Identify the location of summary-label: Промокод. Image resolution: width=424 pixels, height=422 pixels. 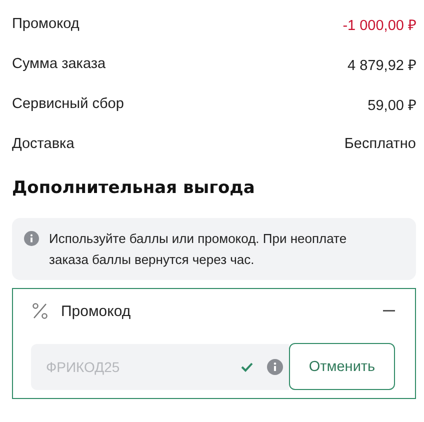
(46, 24).